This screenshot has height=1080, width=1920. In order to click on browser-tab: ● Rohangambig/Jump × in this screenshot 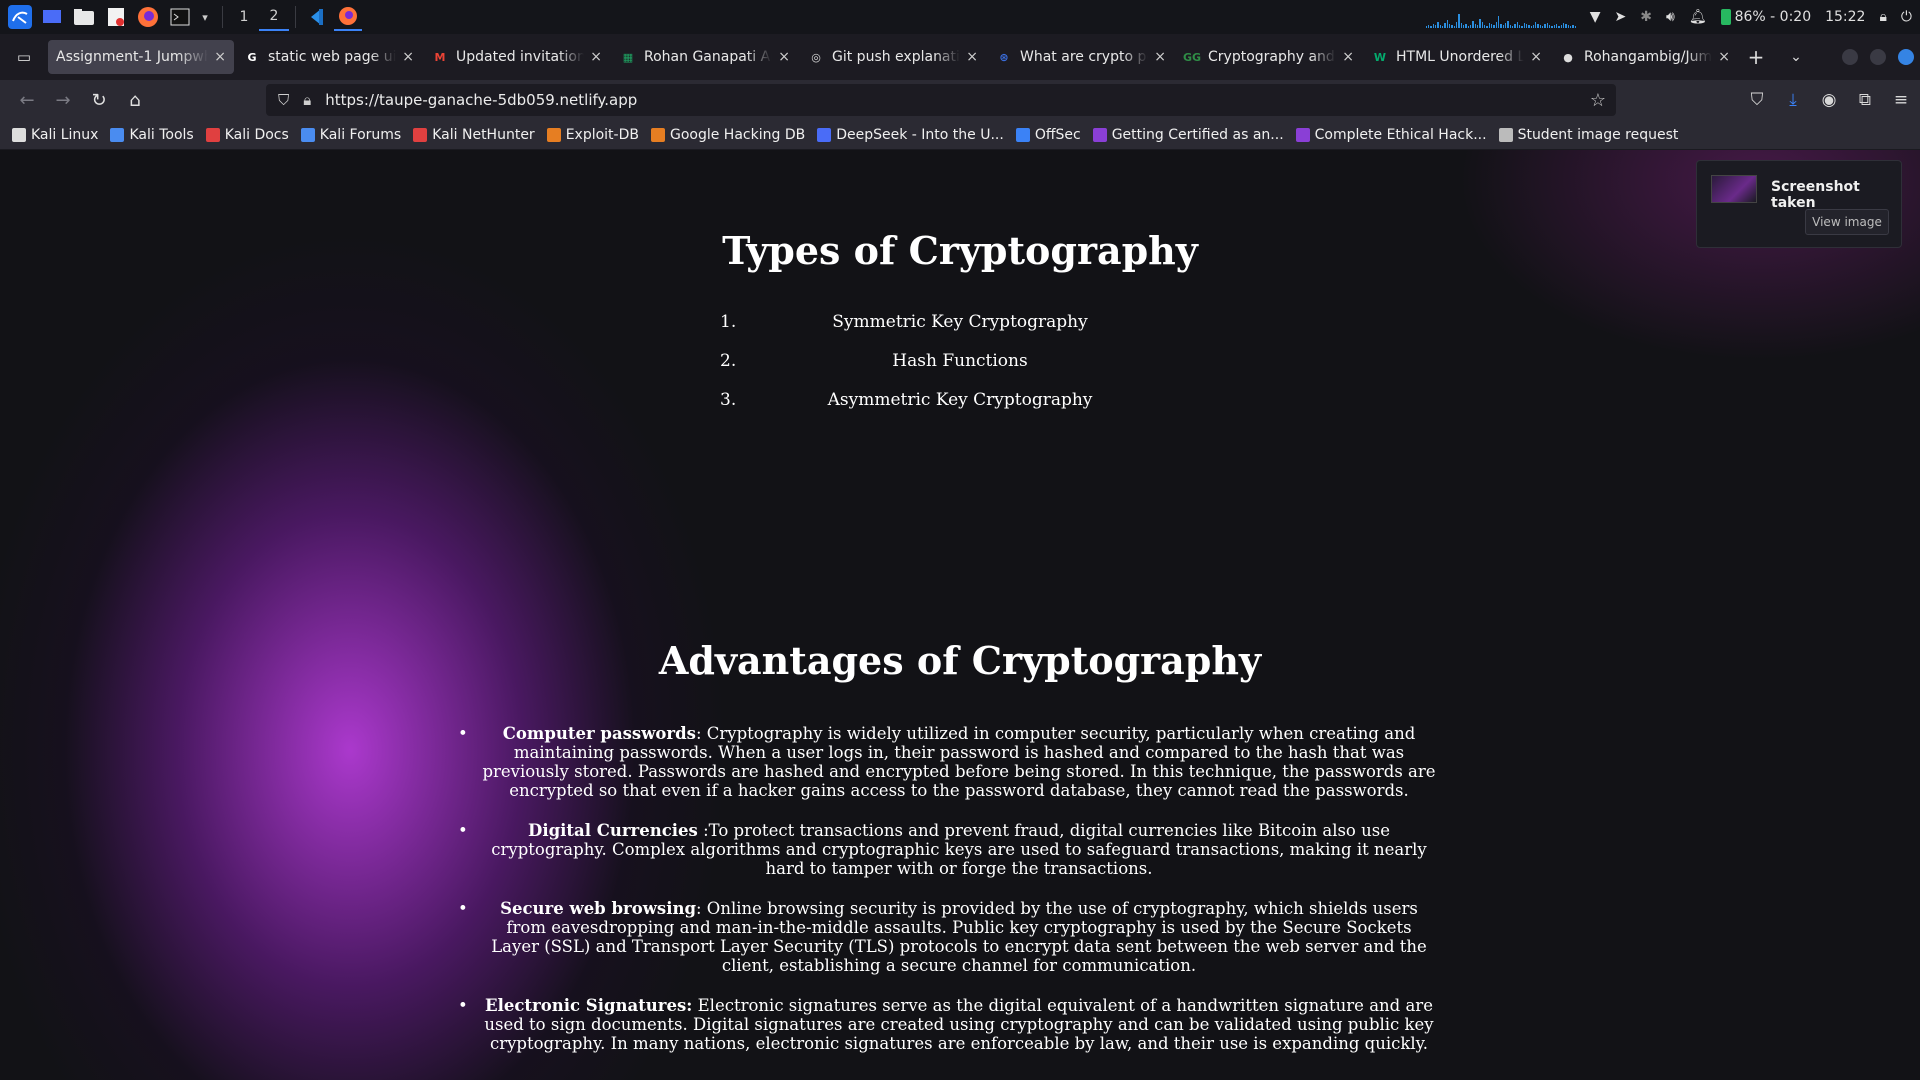, I will do `click(1645, 57)`.